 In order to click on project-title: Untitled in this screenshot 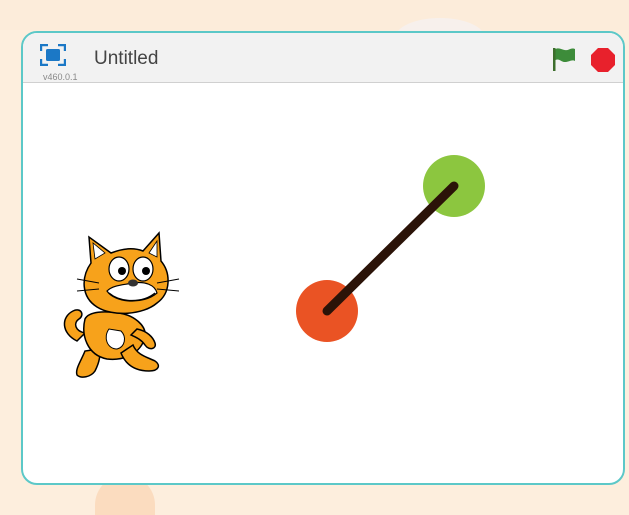, I will do `click(126, 58)`.